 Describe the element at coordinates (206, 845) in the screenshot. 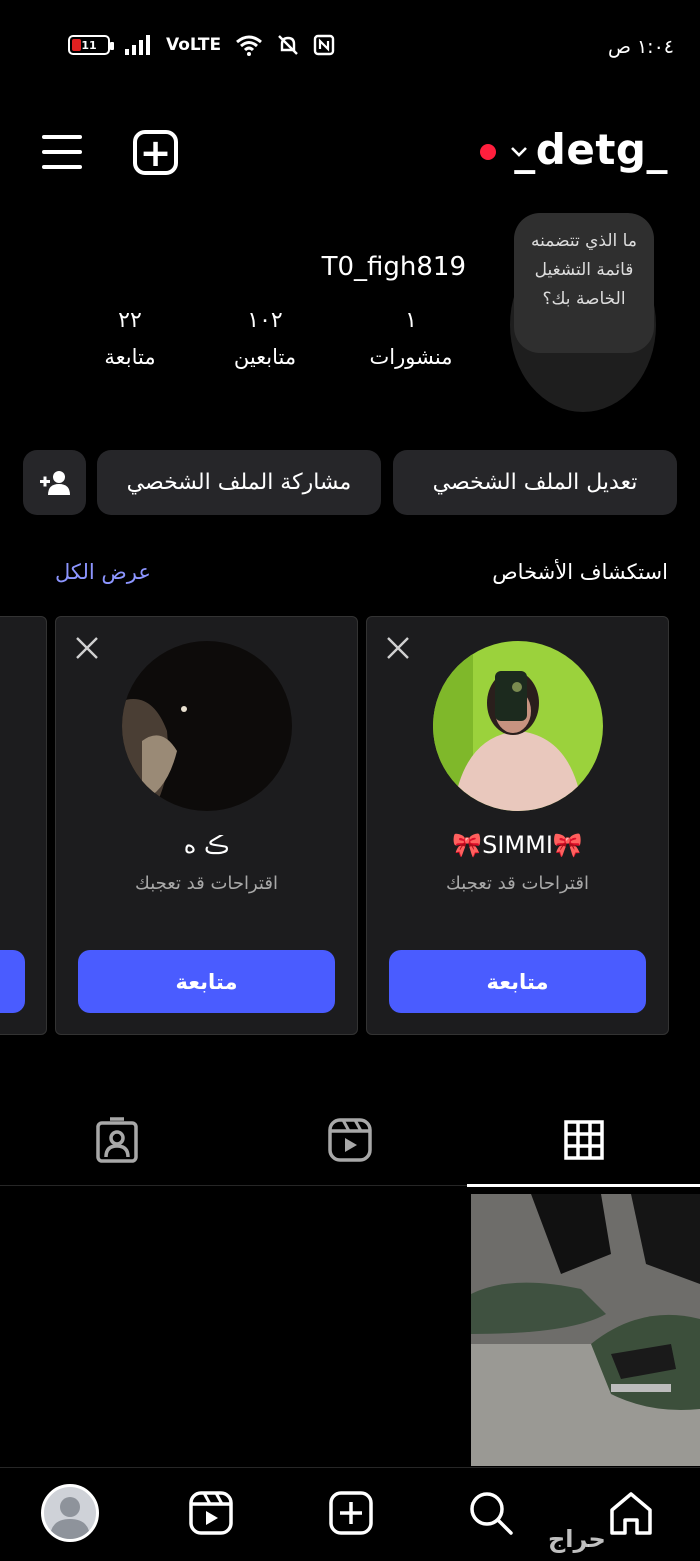

I see `suggestion-name: ڪ ه` at that location.